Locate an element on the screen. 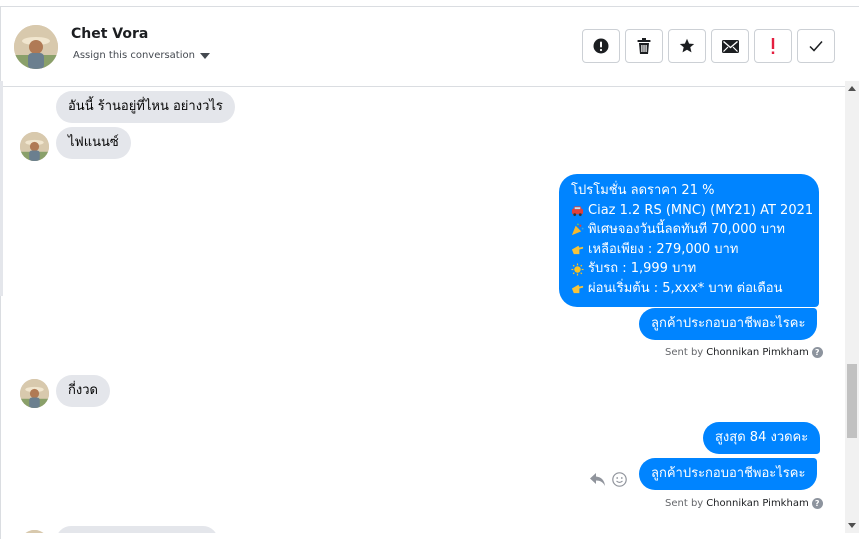 Image resolution: width=859 pixels, height=539 pixels. alert-circle-icon is located at coordinates (601, 46).